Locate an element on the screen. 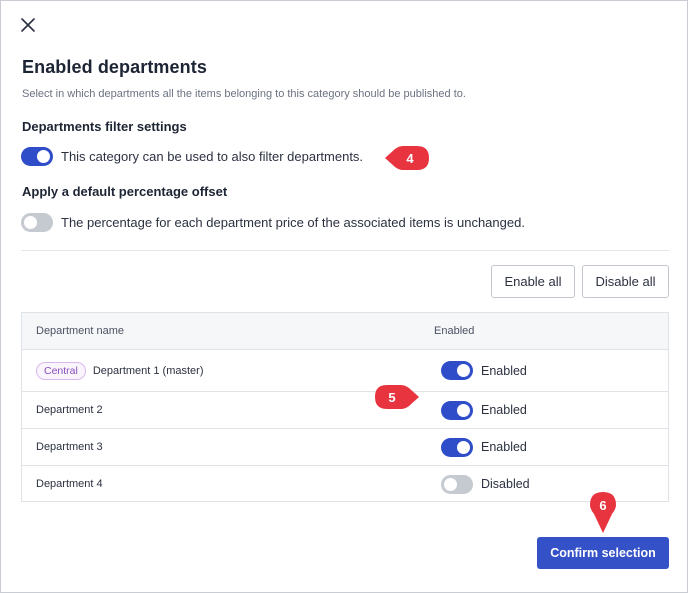 This screenshot has height=593, width=688. percentage-offset-heading: Apply a default percentage offset is located at coordinates (125, 191).